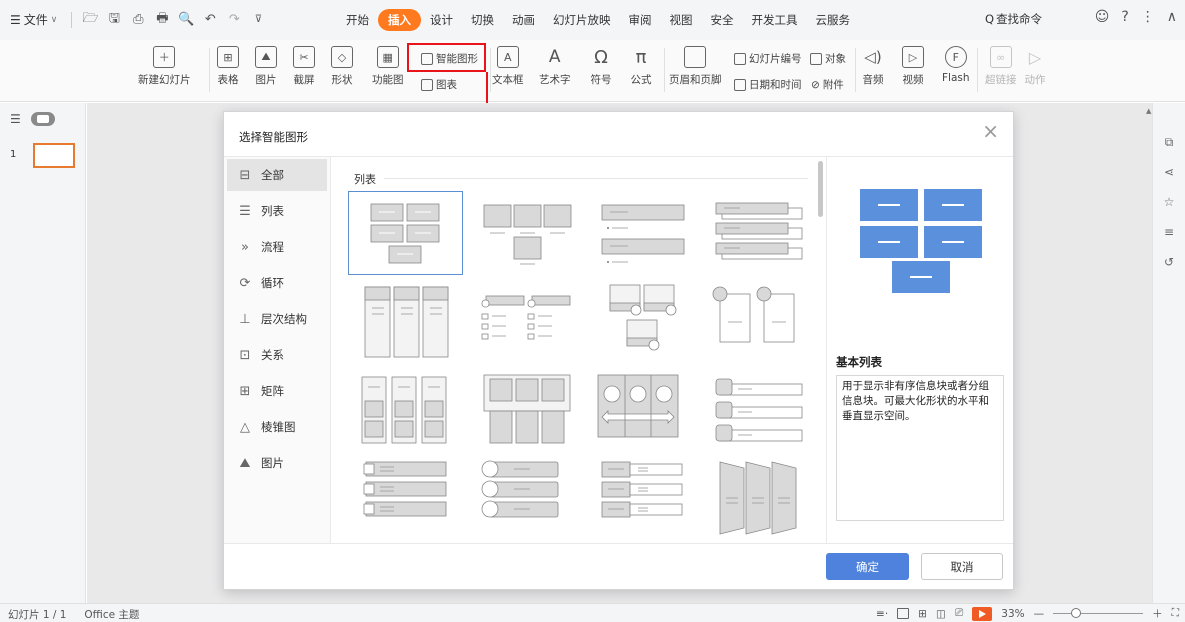 This screenshot has height=622, width=1185. What do you see at coordinates (162, 19) in the screenshot?
I see `print-icon: 🖶` at bounding box center [162, 19].